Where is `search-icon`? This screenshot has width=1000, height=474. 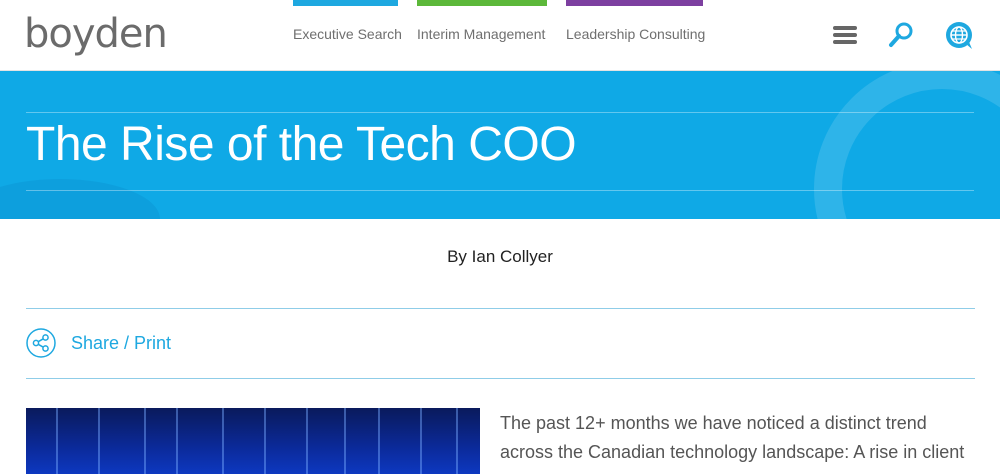
search-icon is located at coordinates (901, 35).